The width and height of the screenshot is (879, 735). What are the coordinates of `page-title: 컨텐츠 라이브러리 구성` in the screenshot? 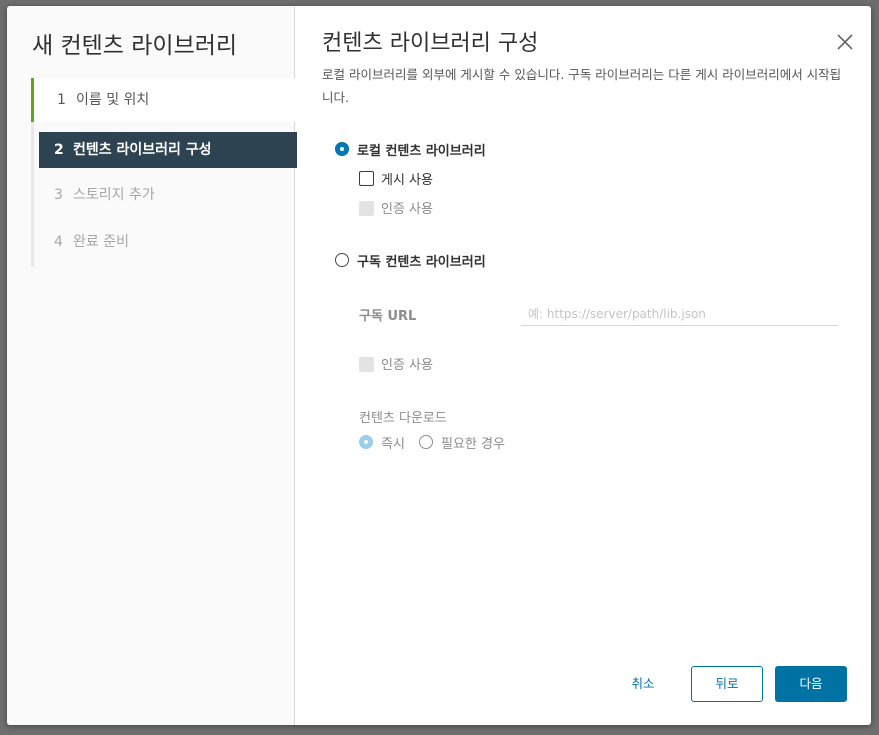 It's located at (430, 43).